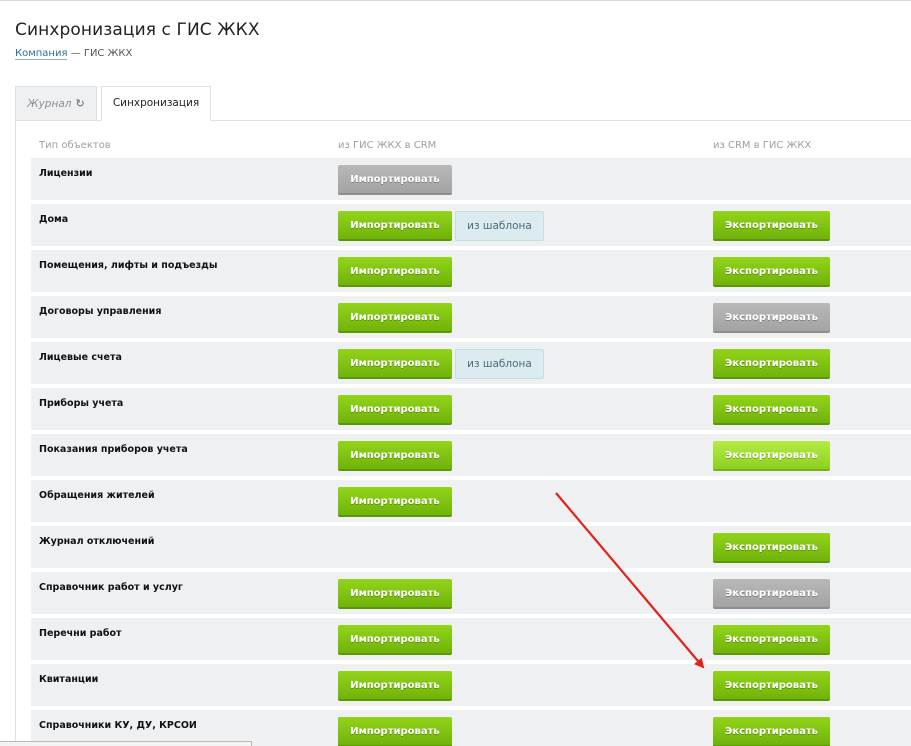  What do you see at coordinates (69, 679) in the screenshot?
I see `row-label: Квитанции` at bounding box center [69, 679].